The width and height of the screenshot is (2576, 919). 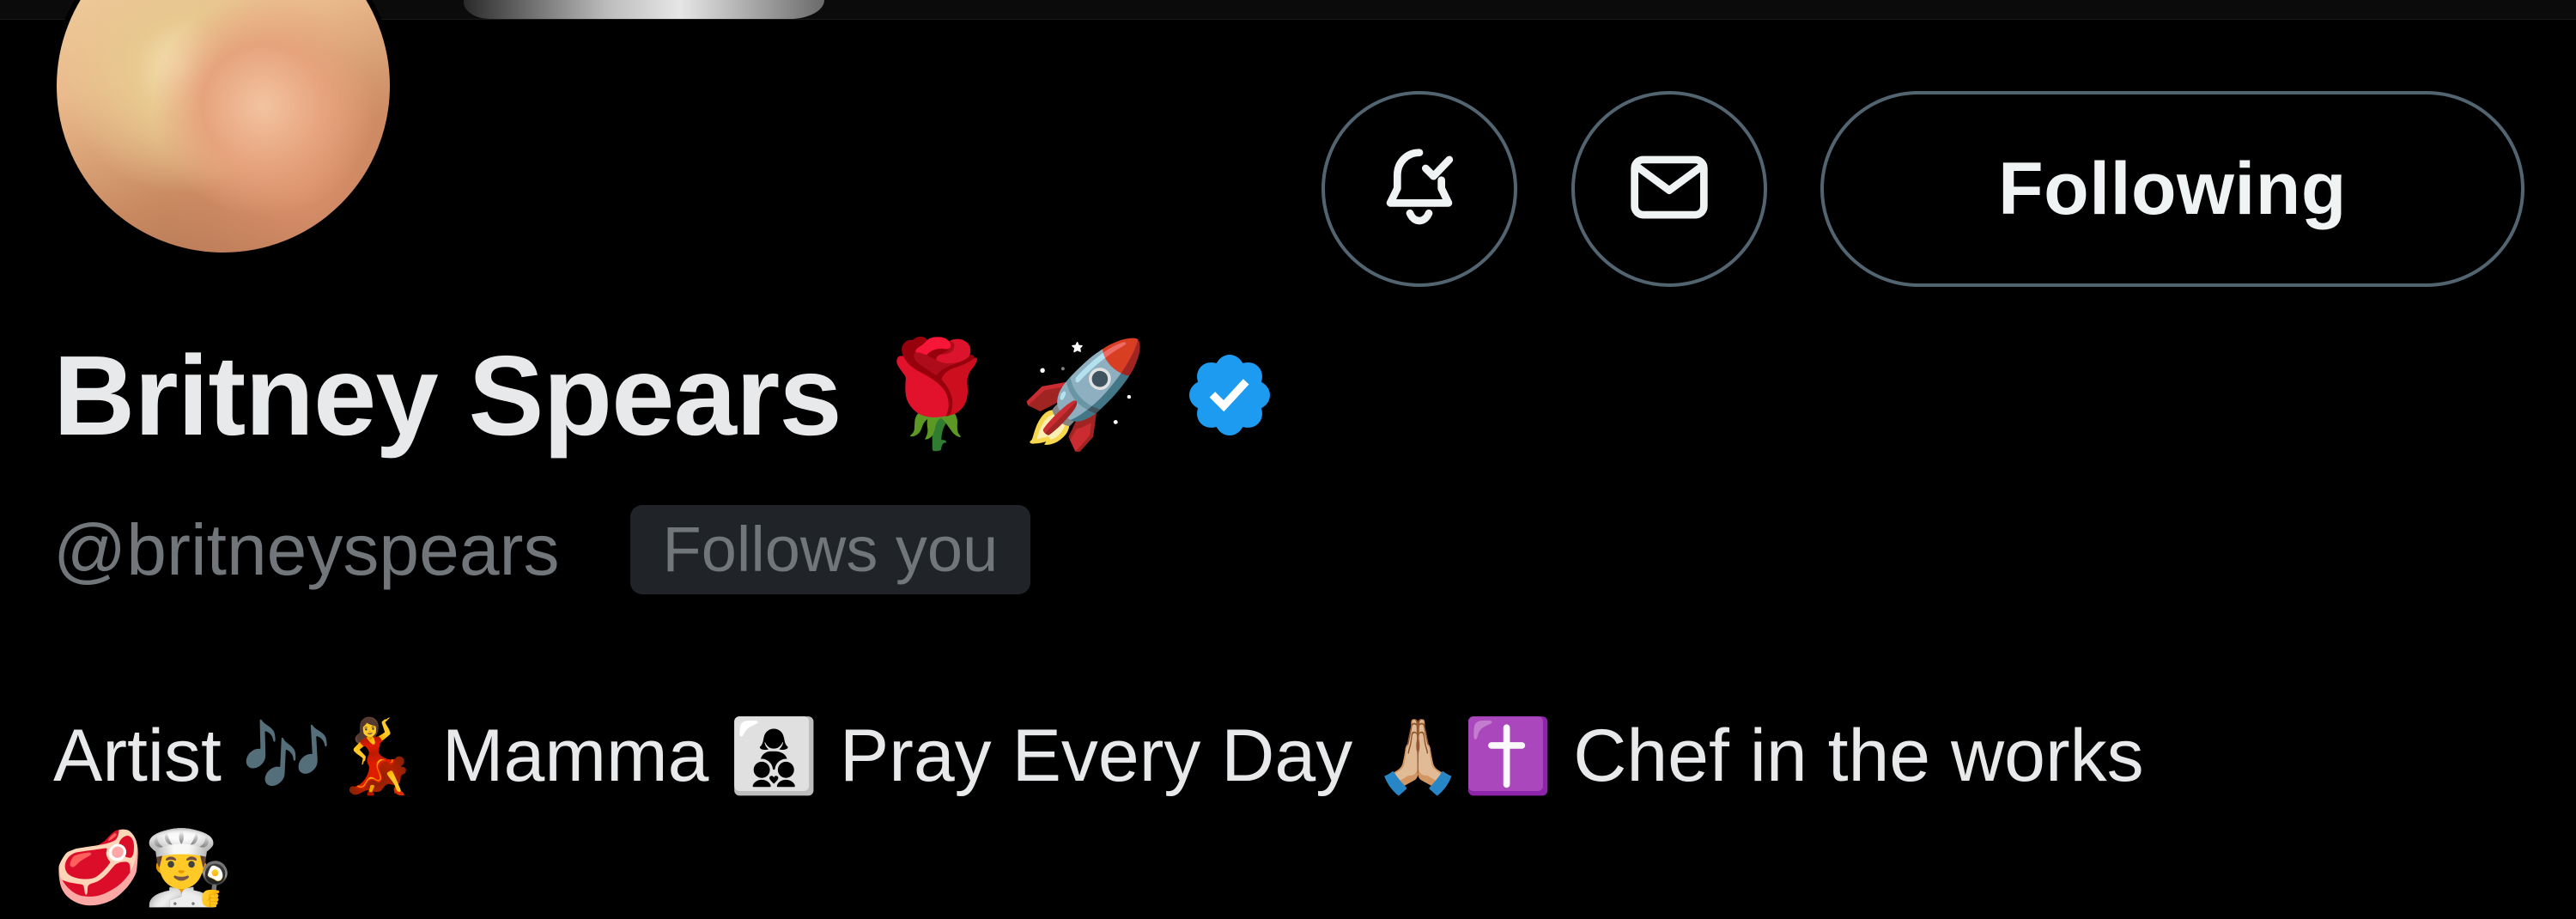 I want to click on profile-handle: @britneyspears, so click(x=306, y=549).